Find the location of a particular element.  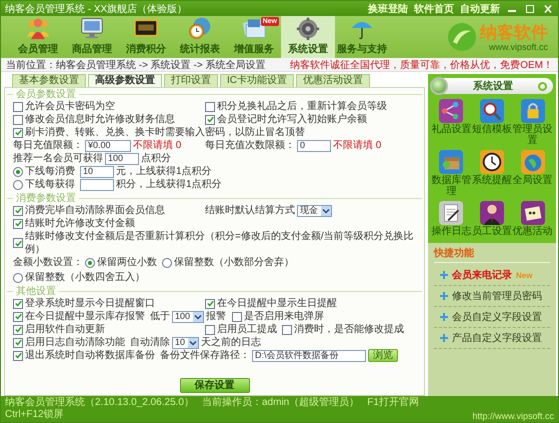

status-text: 纳客会员管理系统（2.10.13.0_2.06.25.0） is located at coordinates (99, 403).